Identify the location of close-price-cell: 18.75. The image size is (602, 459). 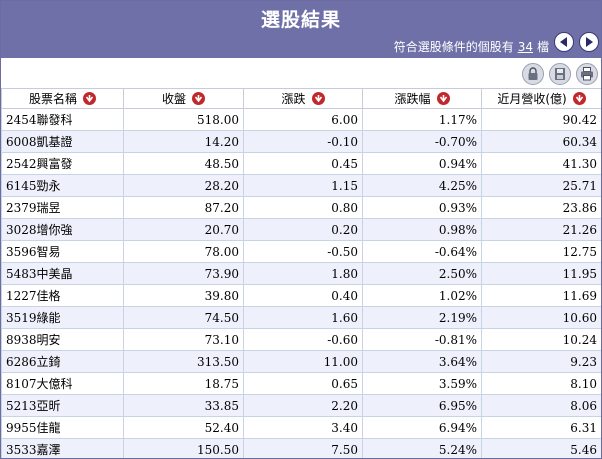
(183, 383).